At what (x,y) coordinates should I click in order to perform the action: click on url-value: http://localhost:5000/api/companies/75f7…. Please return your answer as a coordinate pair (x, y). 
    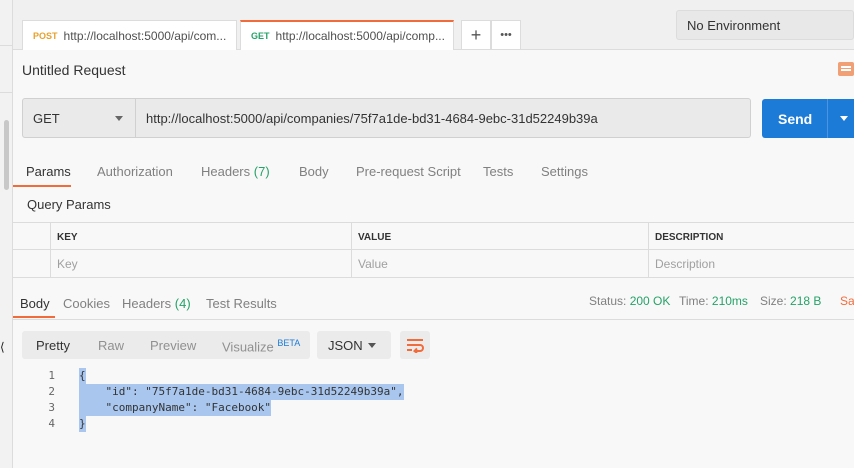
    Looking at the image, I should click on (372, 118).